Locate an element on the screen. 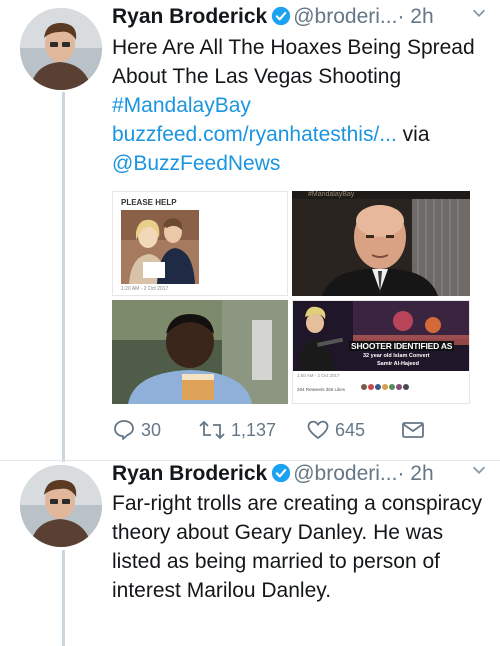 The image size is (500, 646). dm-button is located at coordinates (415, 430).